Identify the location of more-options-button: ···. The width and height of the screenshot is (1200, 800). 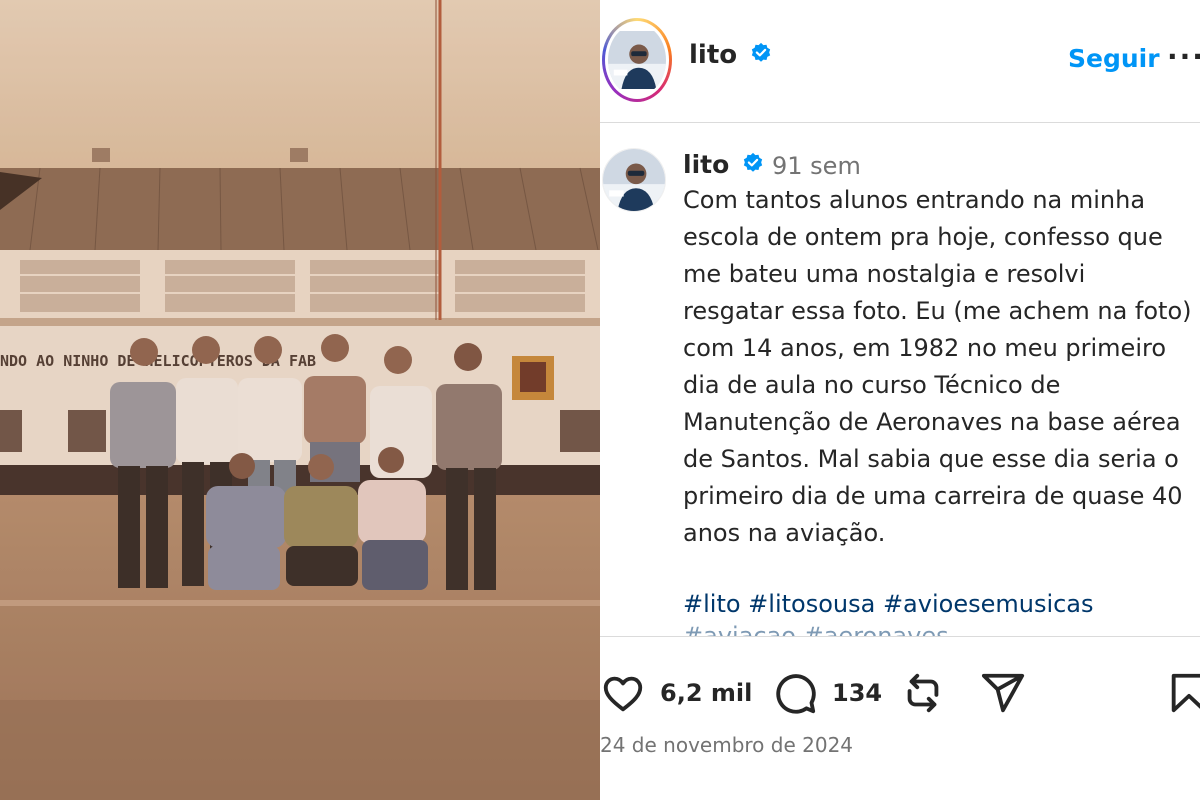
(1183, 56).